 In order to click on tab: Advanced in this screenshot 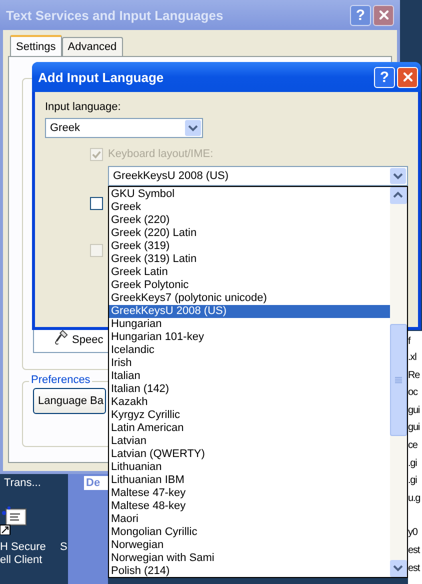, I will do `click(92, 46)`.